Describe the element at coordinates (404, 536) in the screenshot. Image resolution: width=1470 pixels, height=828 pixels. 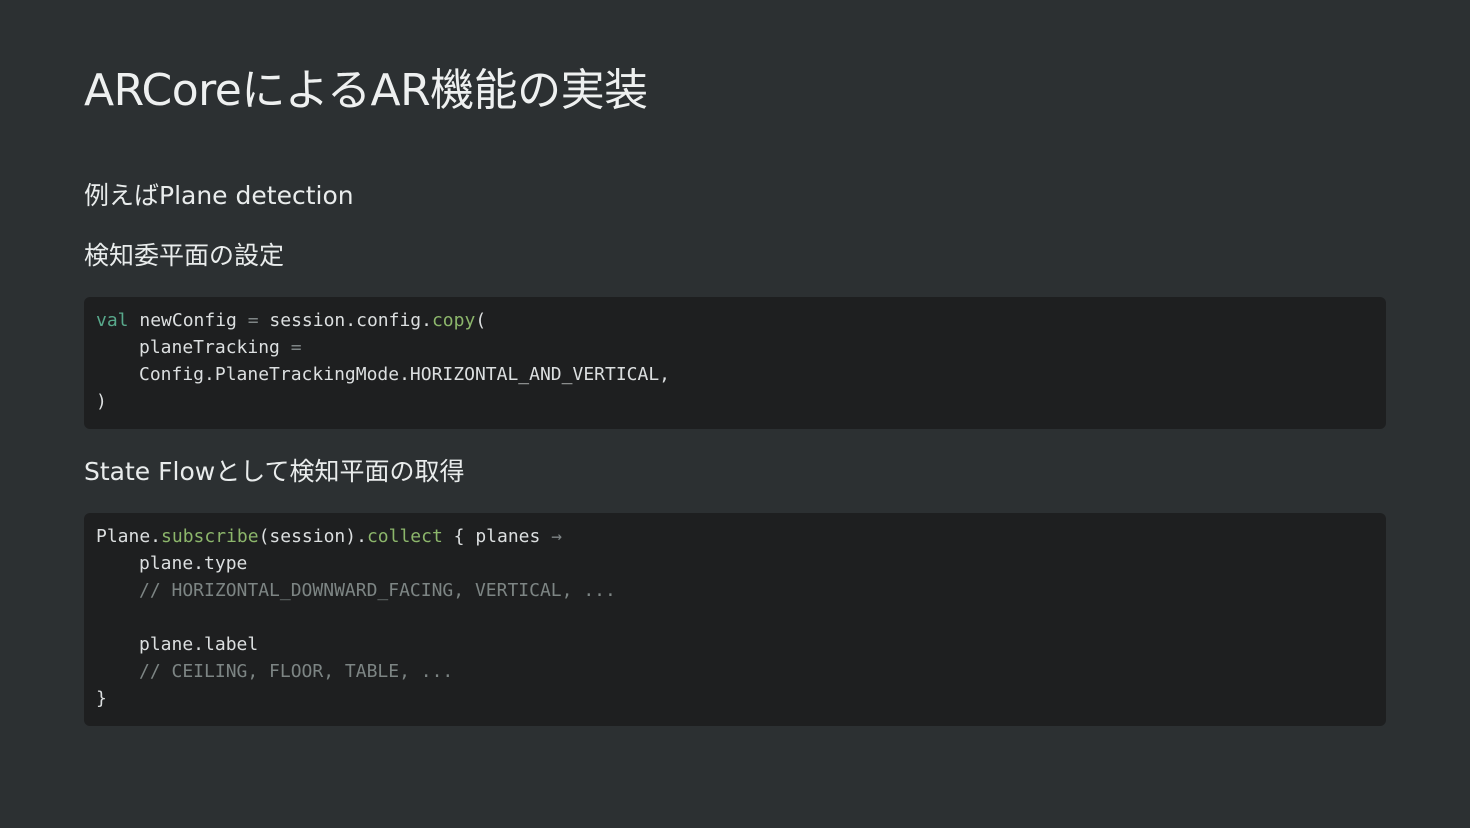
I see `function-token: collect` at that location.